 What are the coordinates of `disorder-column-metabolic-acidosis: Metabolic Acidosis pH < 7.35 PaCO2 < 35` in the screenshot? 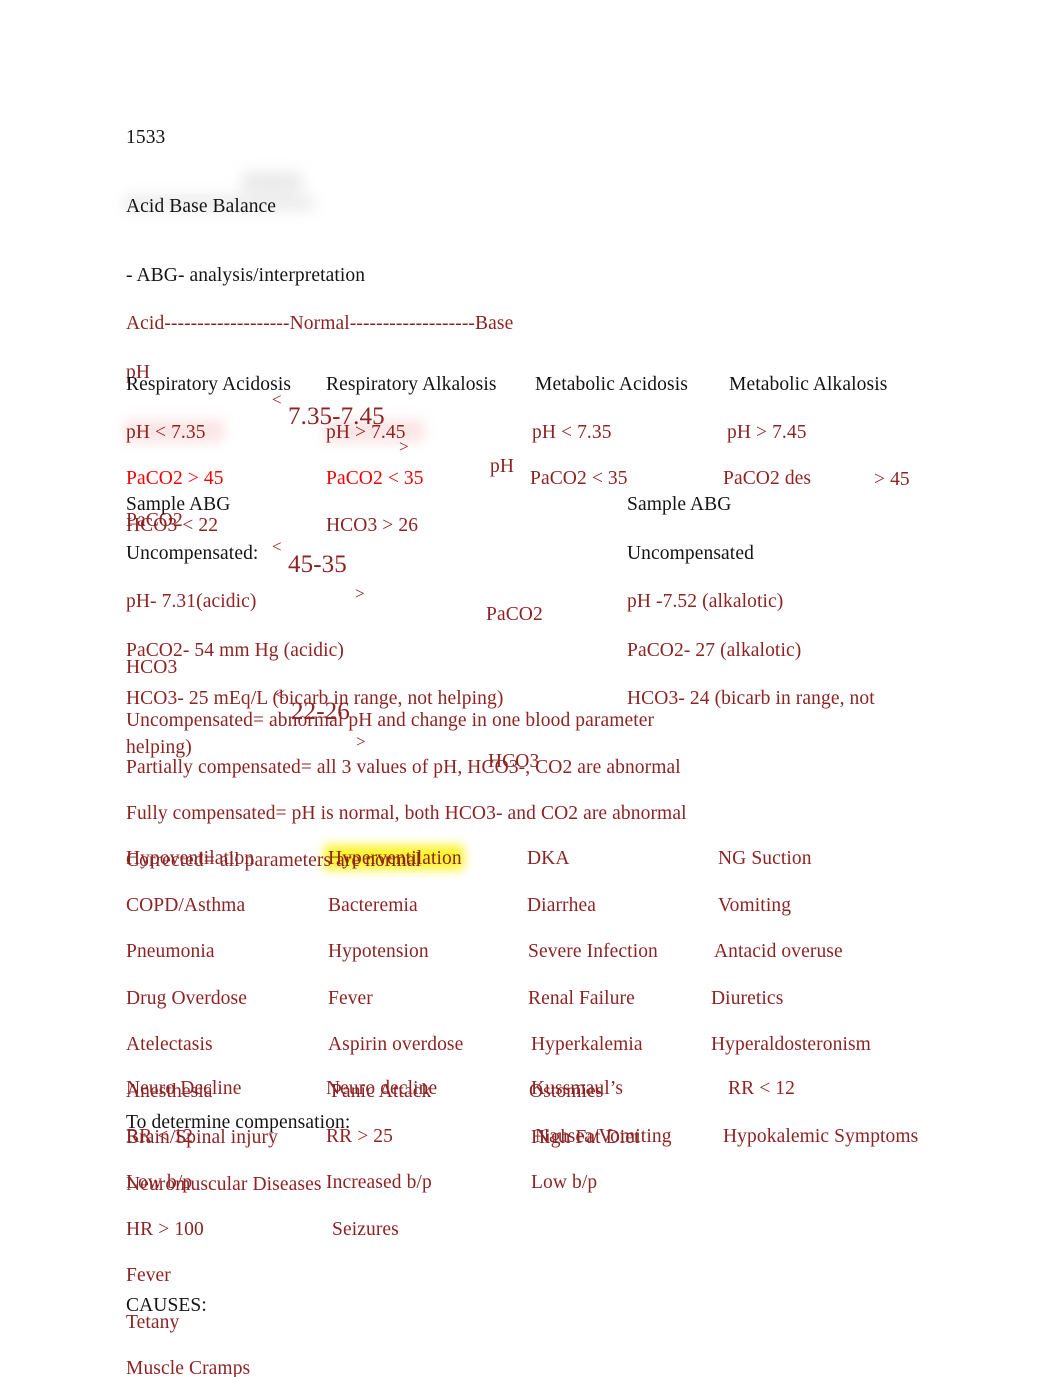 It's located at (609, 431).